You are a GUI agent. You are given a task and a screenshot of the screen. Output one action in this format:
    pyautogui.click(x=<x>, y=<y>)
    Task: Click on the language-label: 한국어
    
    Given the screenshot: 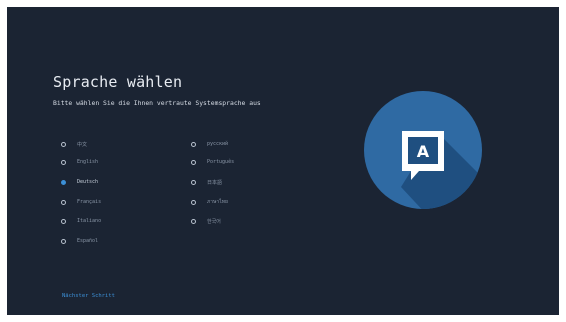 What is the action you would take?
    pyautogui.click(x=214, y=221)
    